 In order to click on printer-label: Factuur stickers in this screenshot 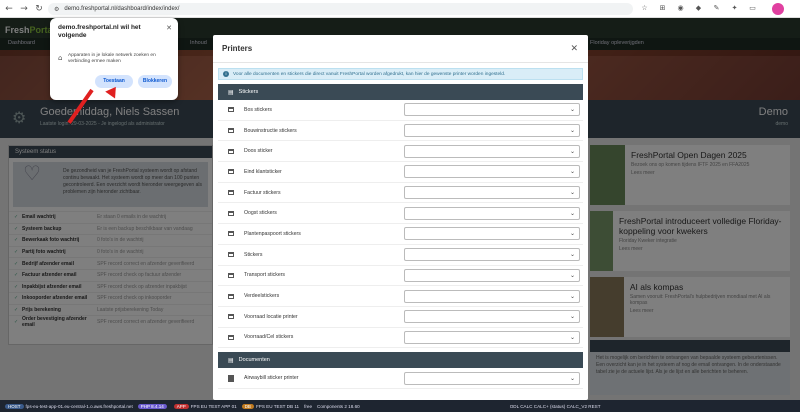, I will do `click(262, 192)`.